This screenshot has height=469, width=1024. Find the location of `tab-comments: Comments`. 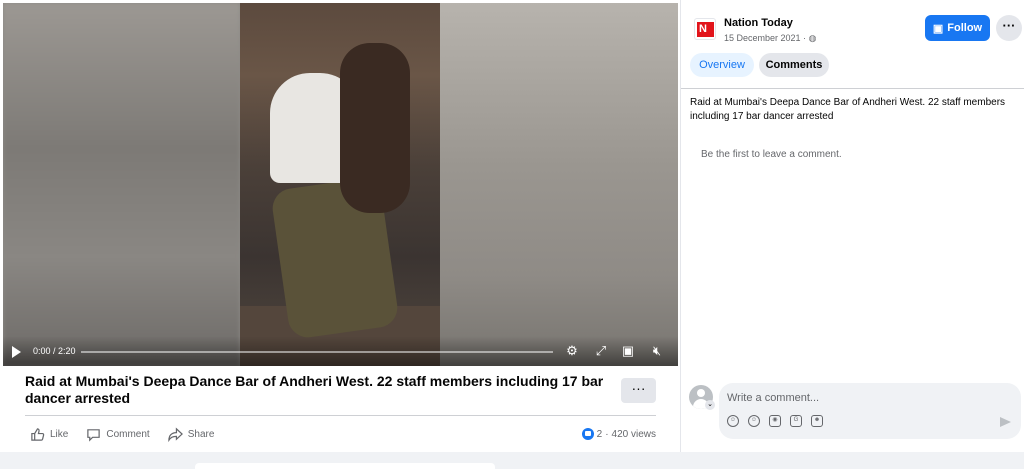

tab-comments: Comments is located at coordinates (794, 65).